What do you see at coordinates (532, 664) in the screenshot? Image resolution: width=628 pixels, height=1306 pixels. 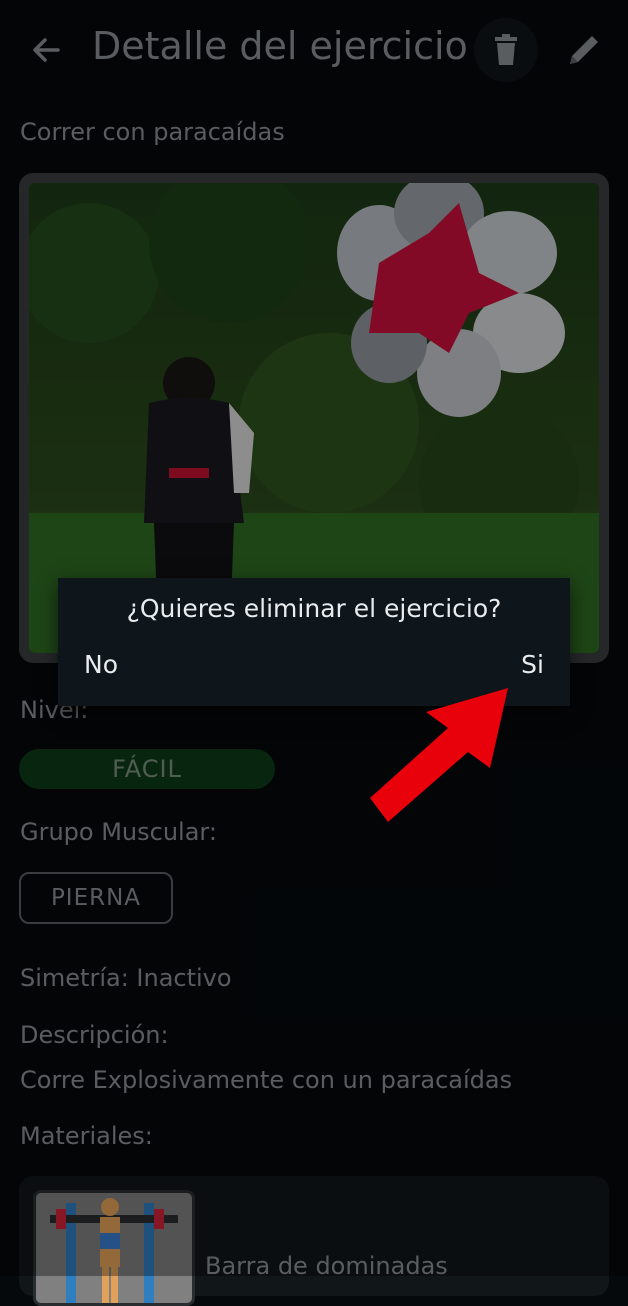 I see `yes-button: Si` at bounding box center [532, 664].